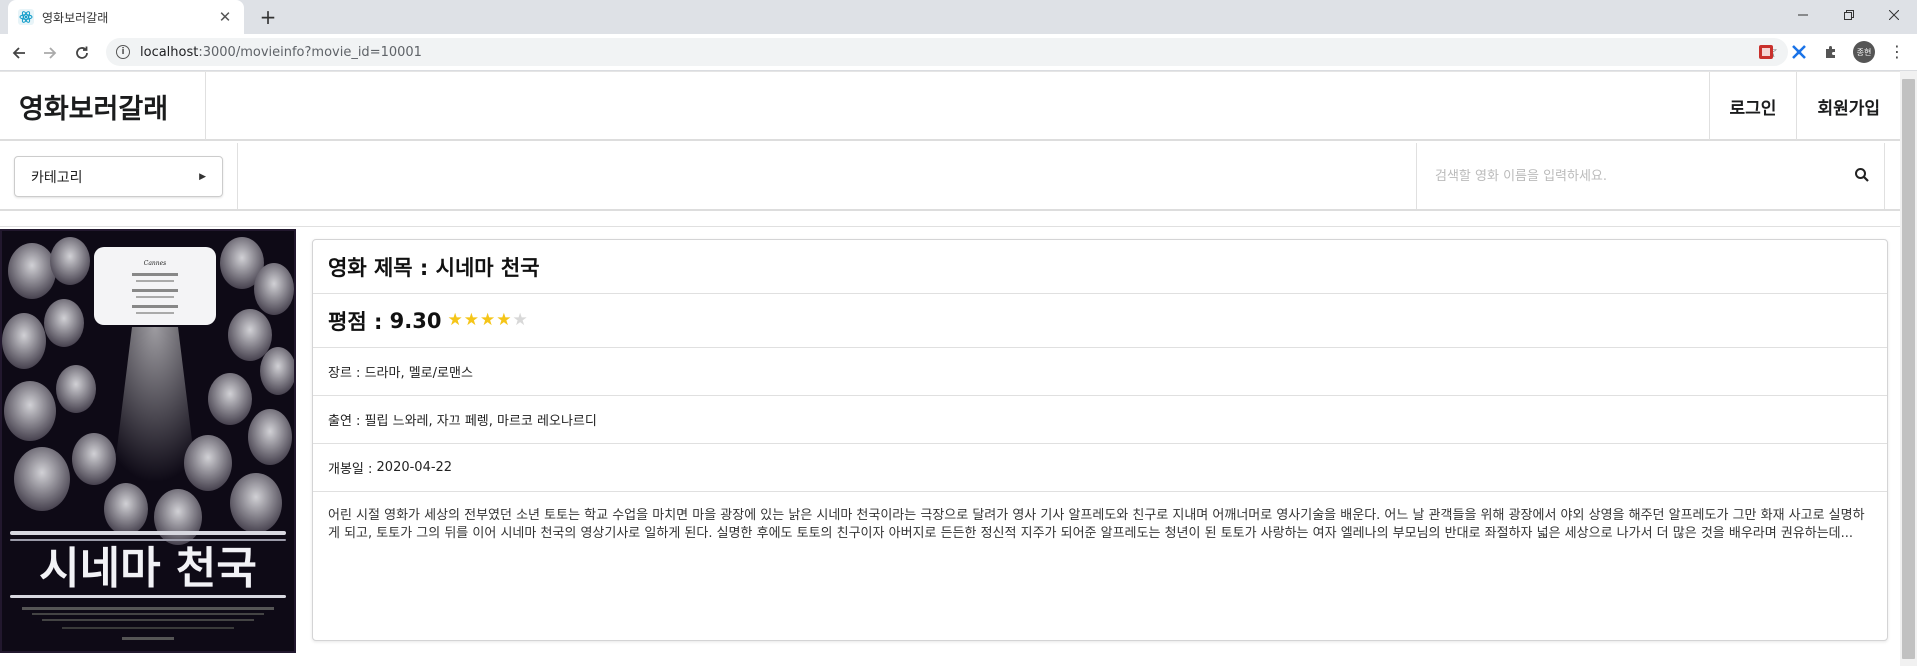 This screenshot has width=1917, height=666. Describe the element at coordinates (1894, 15) in the screenshot. I see `window-close-icon` at that location.